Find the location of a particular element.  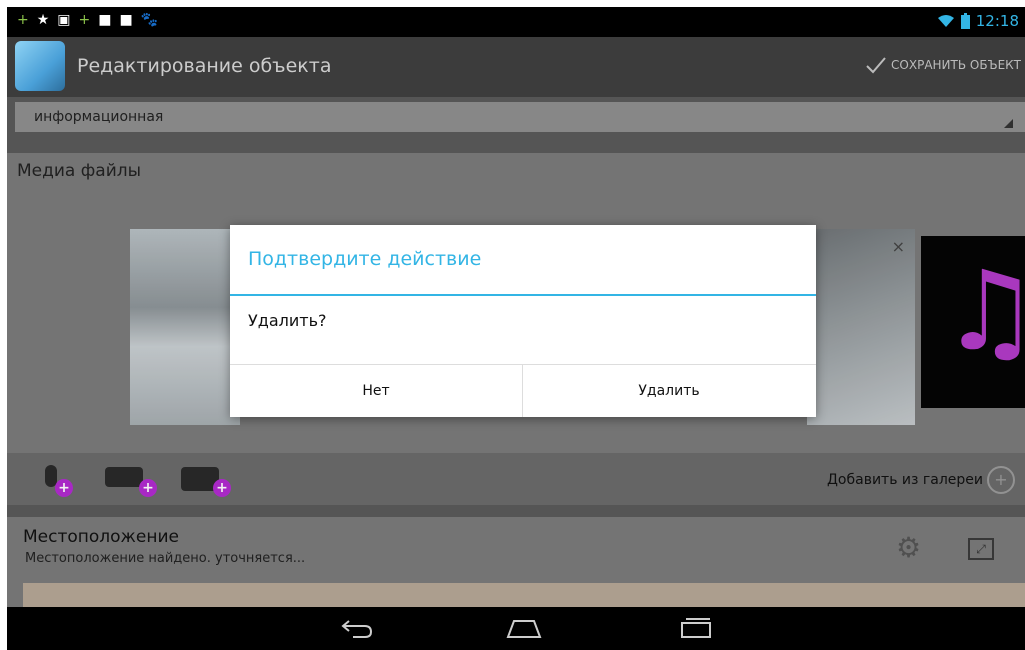

paw-icon: 🐾 is located at coordinates (149, 20).